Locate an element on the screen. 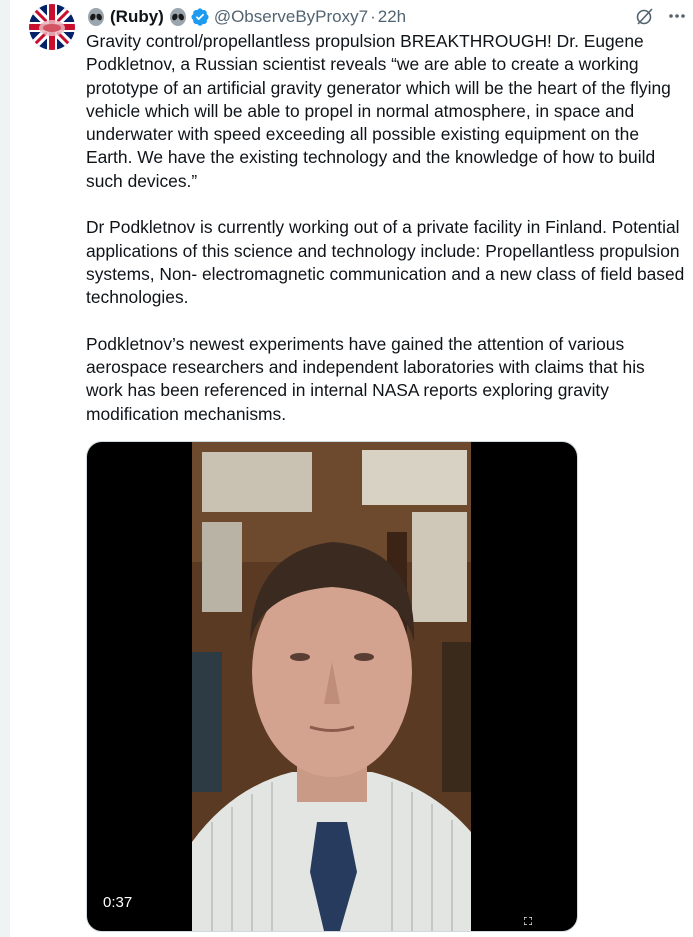 Image resolution: width=693 pixels, height=937 pixels. display-name: (Ruby) is located at coordinates (137, 17).